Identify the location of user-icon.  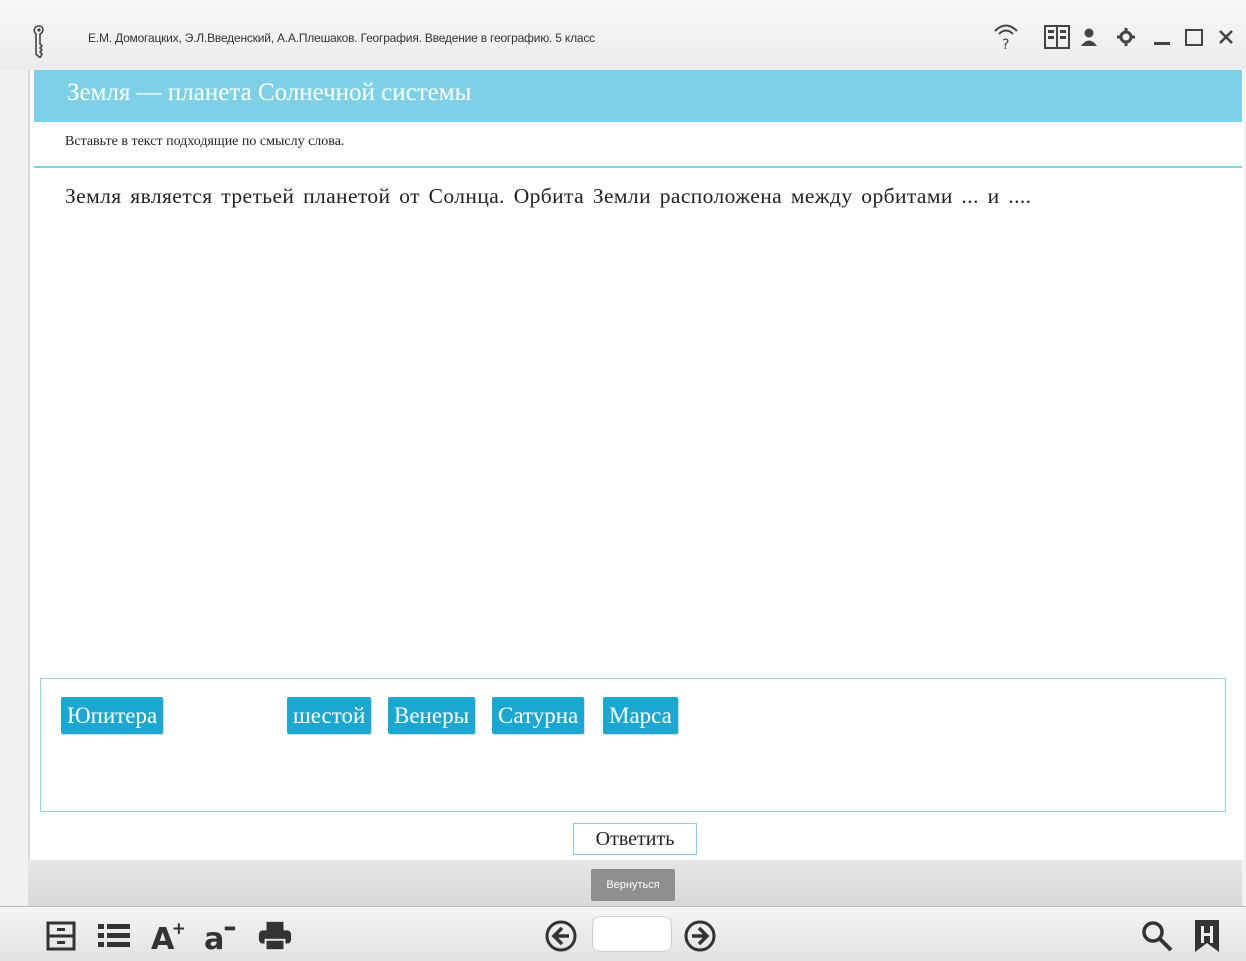
(1089, 37).